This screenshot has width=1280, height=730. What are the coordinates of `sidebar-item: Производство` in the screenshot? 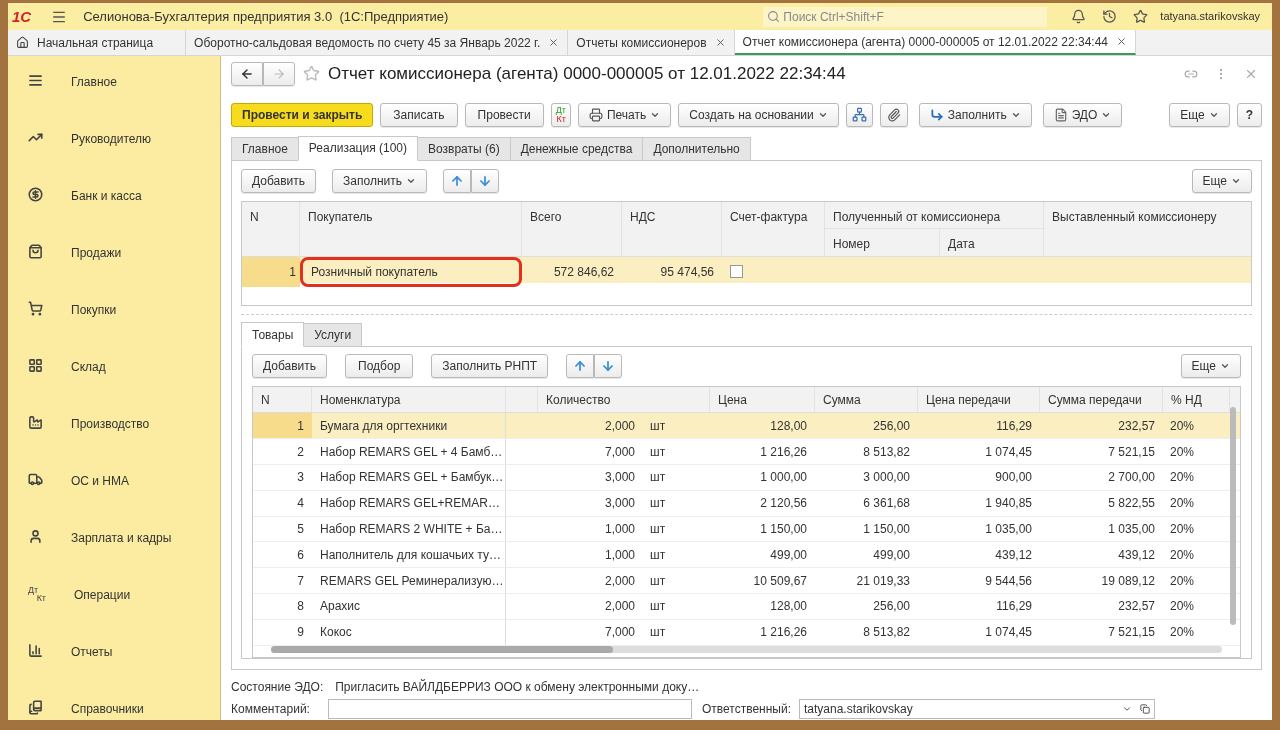 It's located at (114, 443).